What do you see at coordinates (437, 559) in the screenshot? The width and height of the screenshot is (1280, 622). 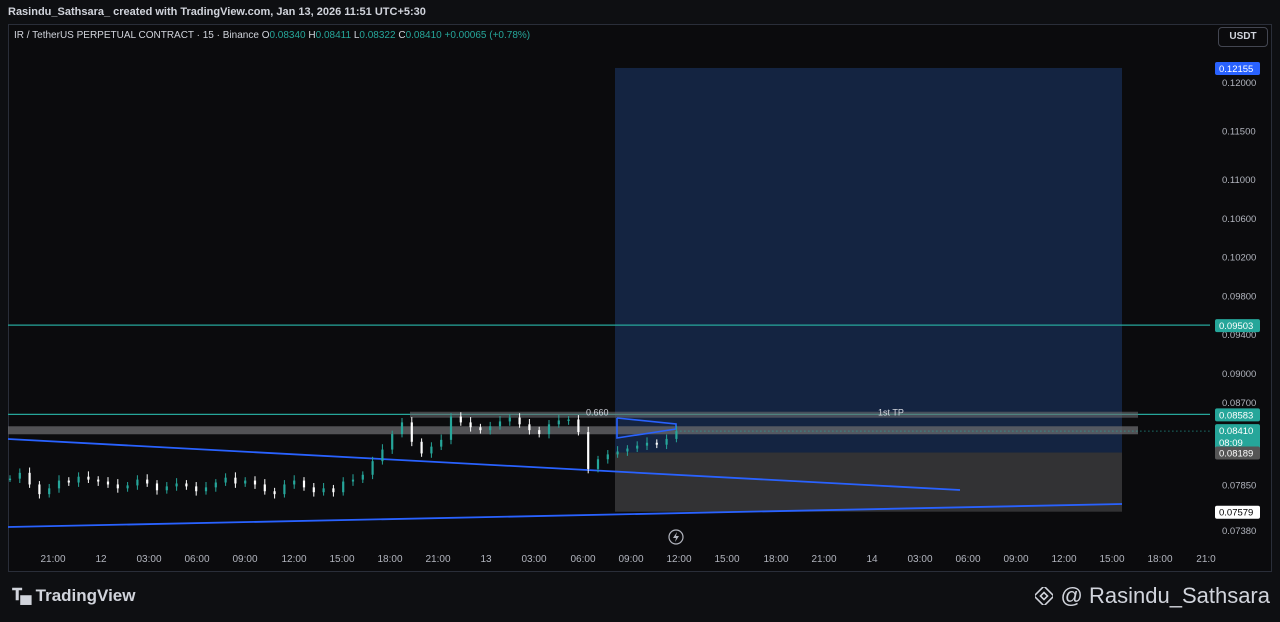 I see `x-tick-label-8: 21:00` at bounding box center [437, 559].